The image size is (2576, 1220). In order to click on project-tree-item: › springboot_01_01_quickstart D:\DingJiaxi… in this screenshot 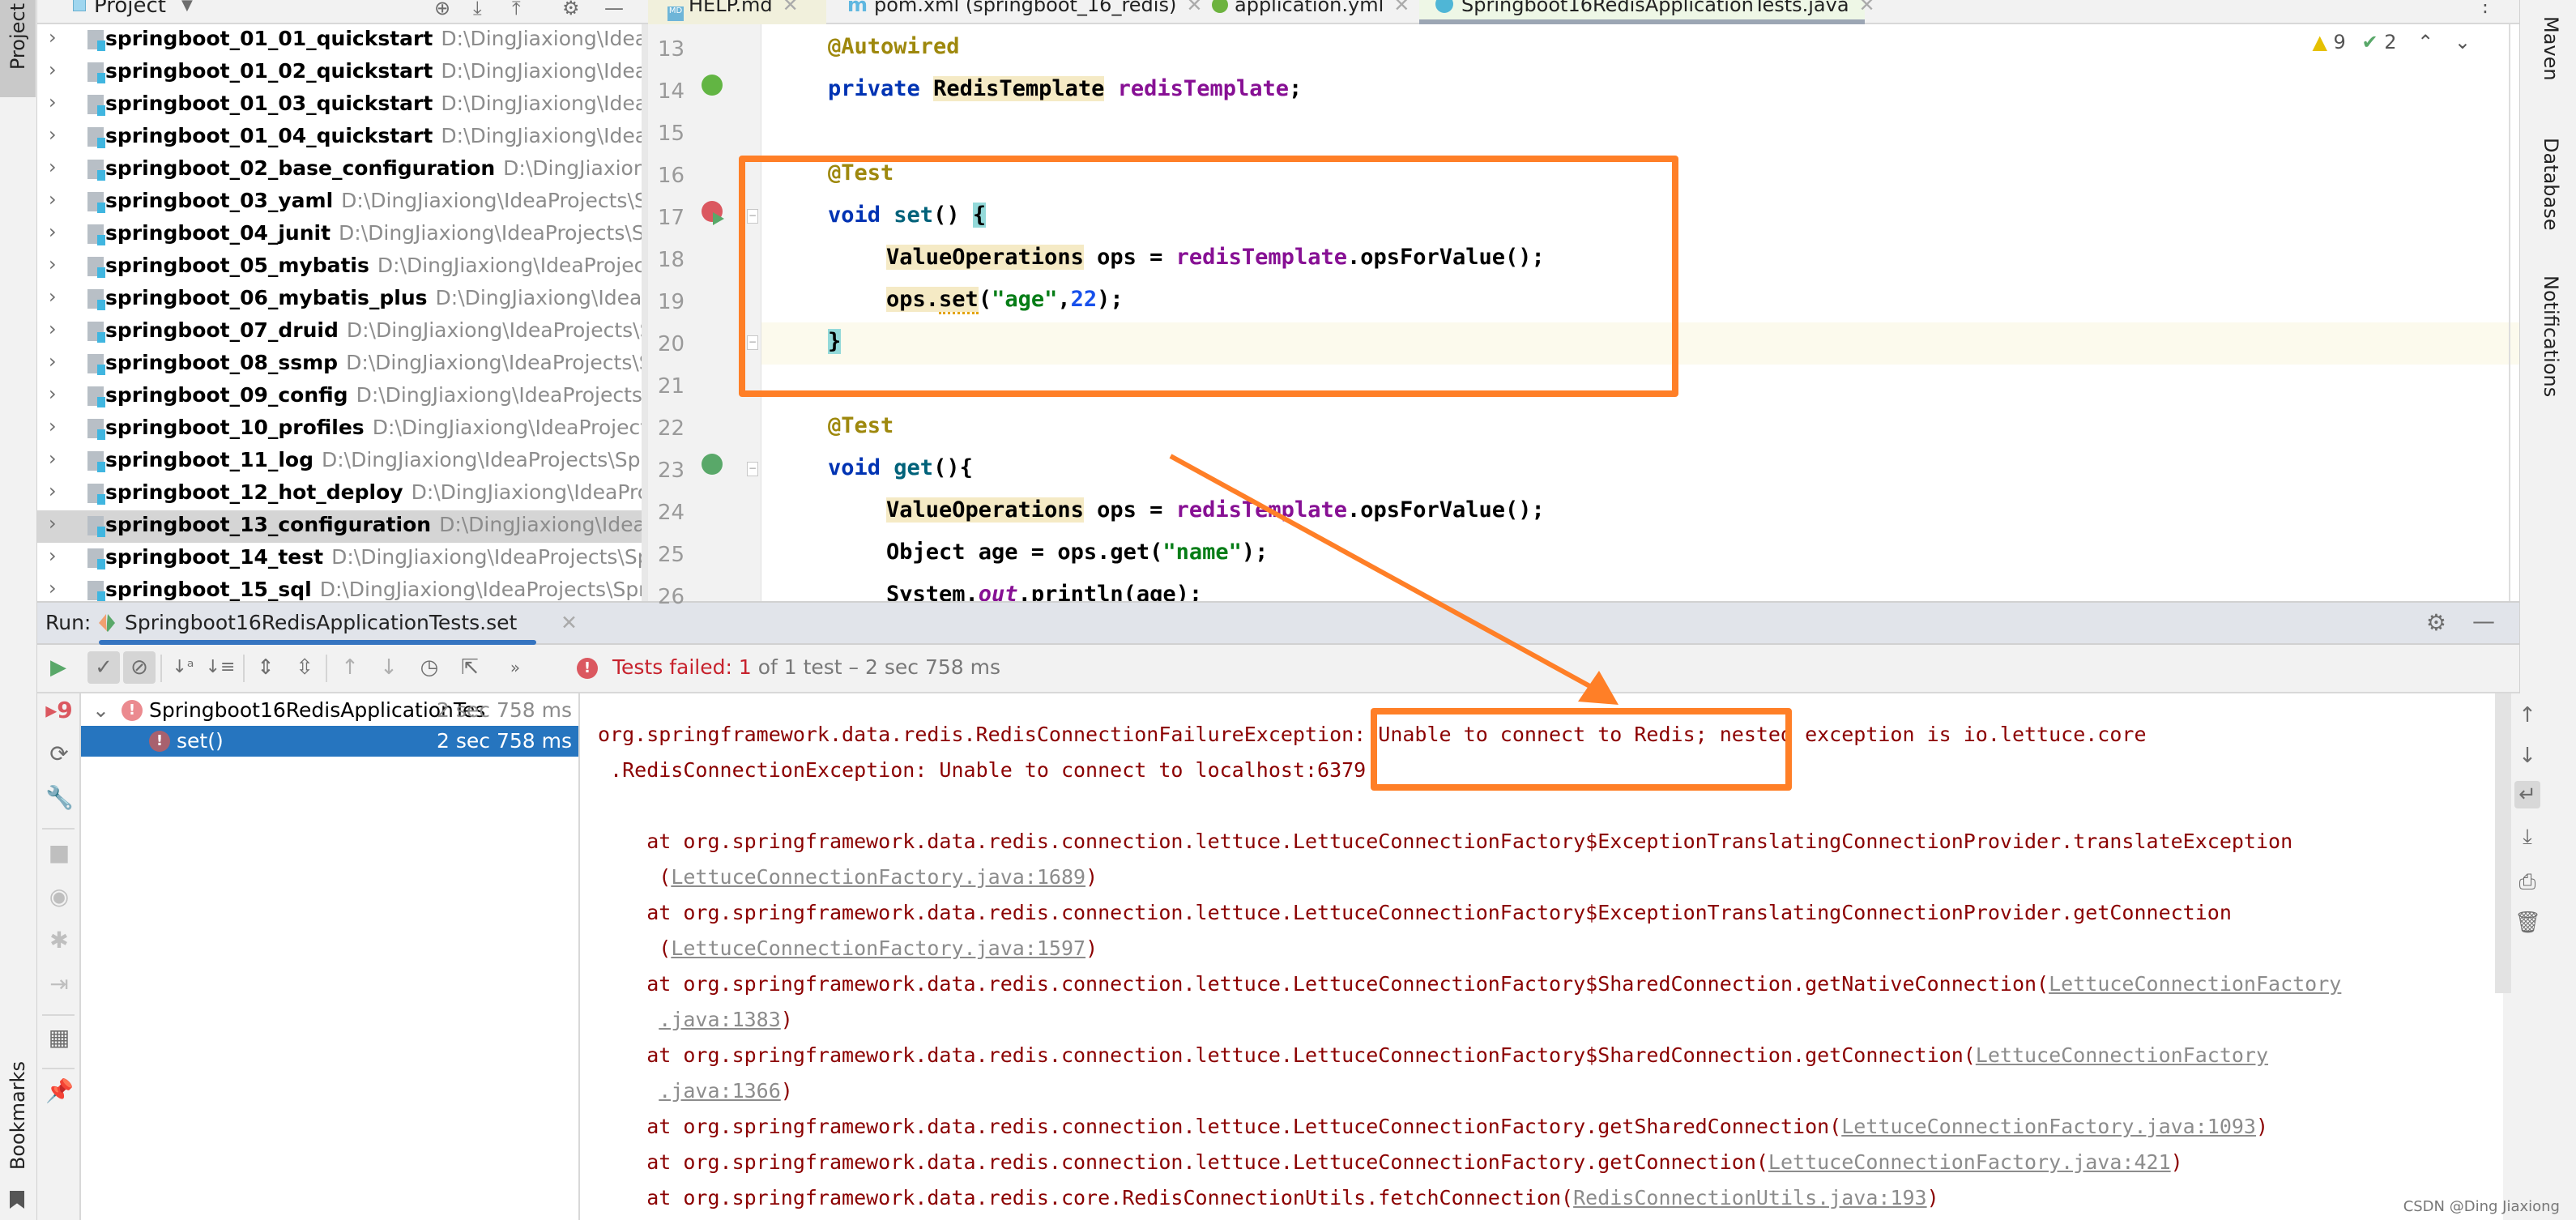, I will do `click(342, 40)`.